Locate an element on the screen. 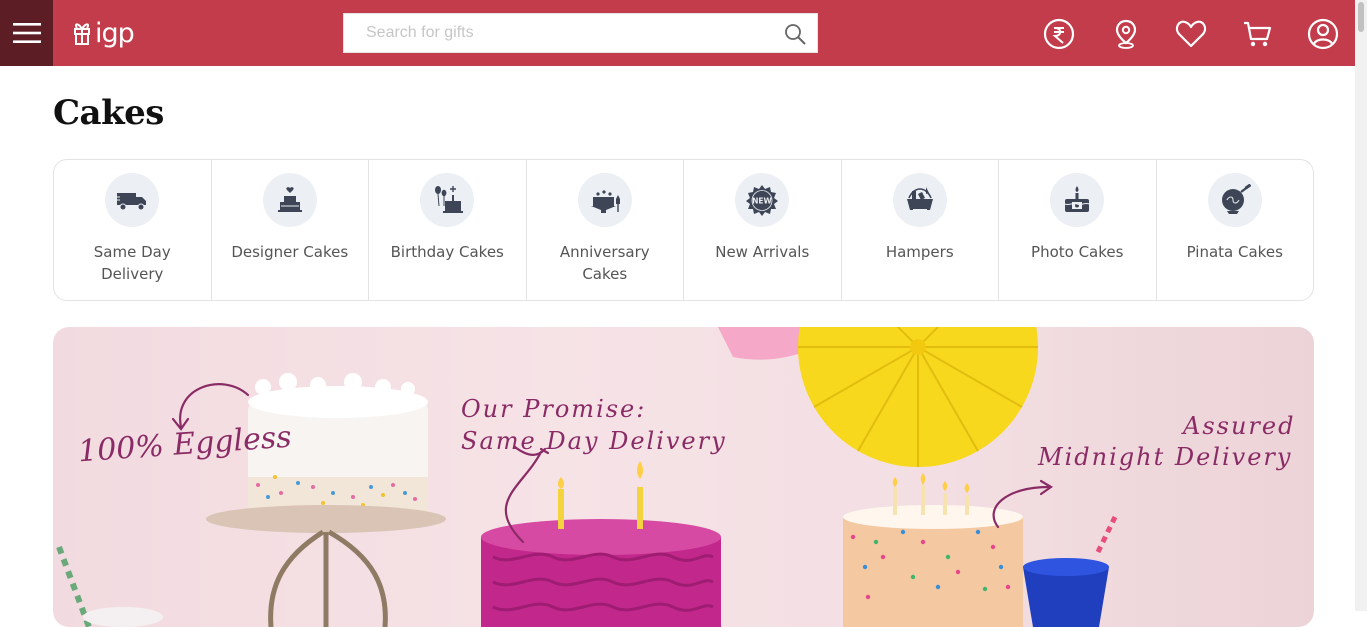  anniversary-cake-icon is located at coordinates (605, 201).